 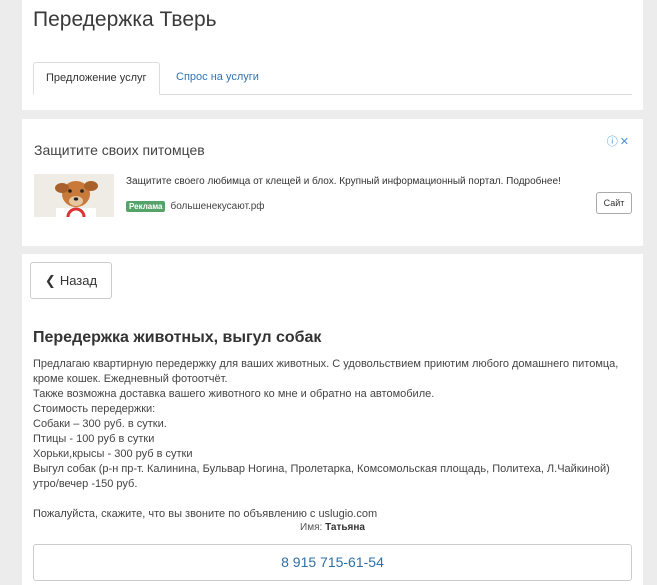 I want to click on tab-offers: Предложение услуг, so click(x=96, y=78).